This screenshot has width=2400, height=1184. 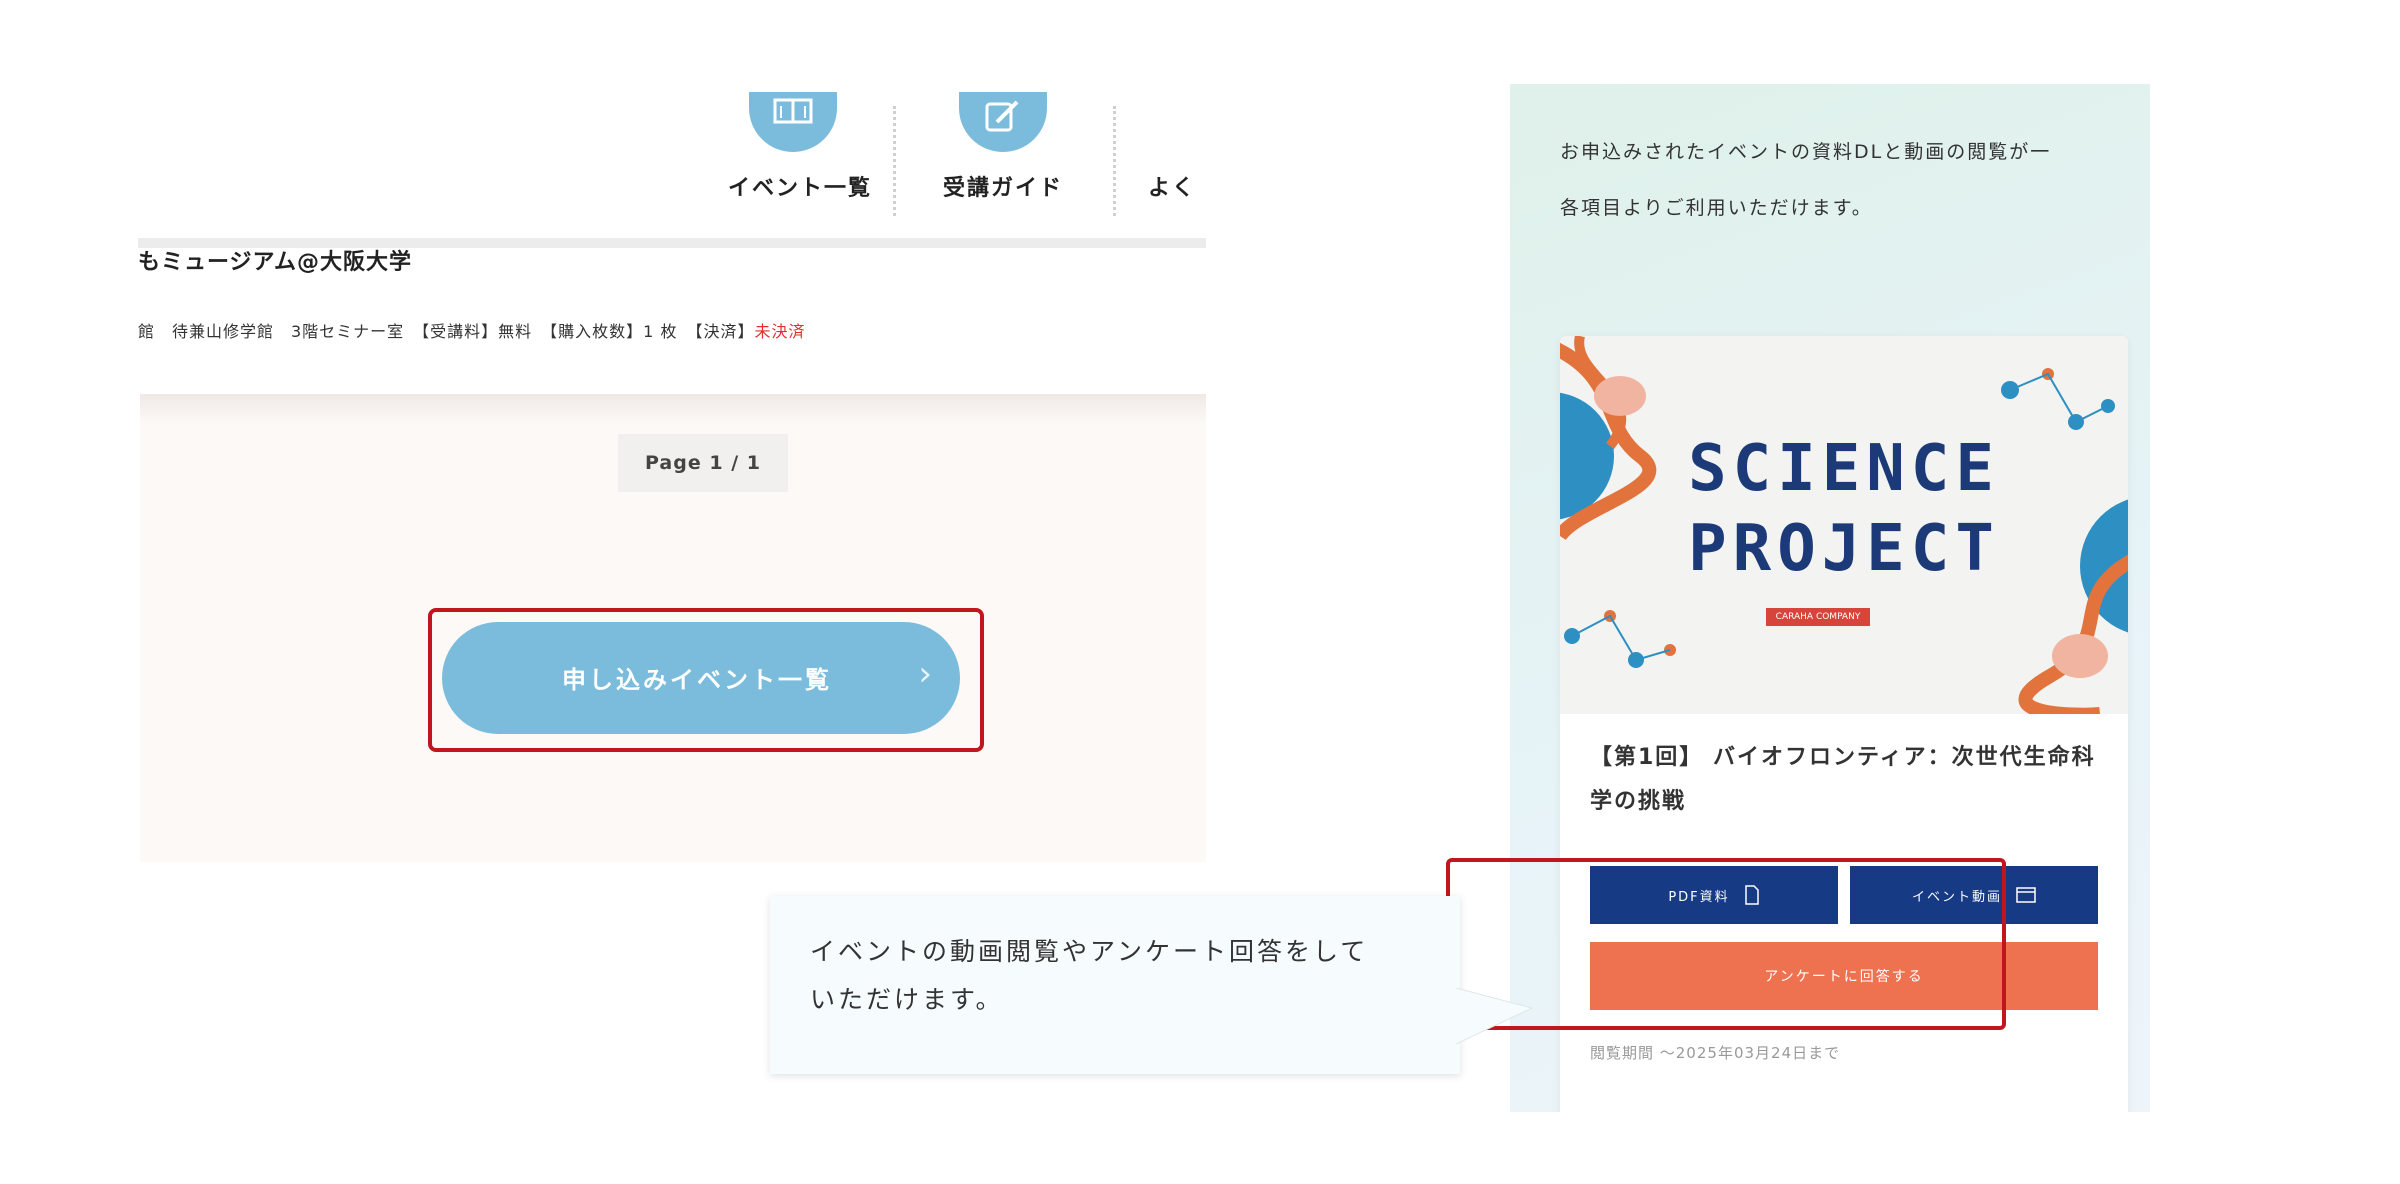 What do you see at coordinates (1120, 976) in the screenshot?
I see `callout-text: イベントの動画閲覧やアンケート回答をして いただけます。` at bounding box center [1120, 976].